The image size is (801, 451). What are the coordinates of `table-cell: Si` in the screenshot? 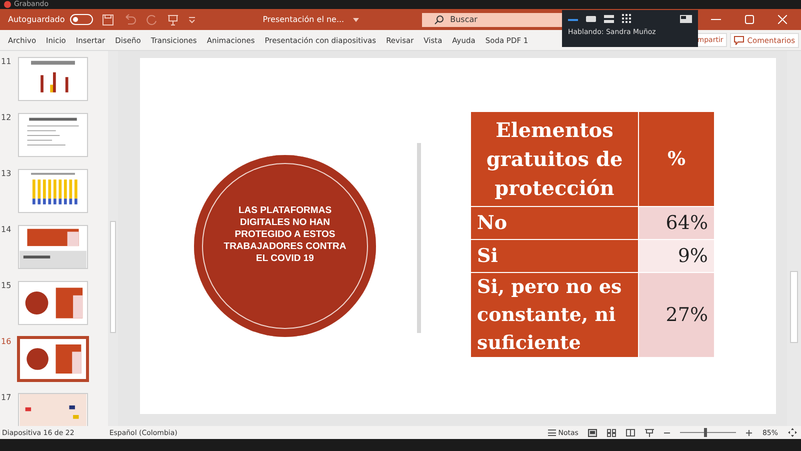 It's located at (554, 256).